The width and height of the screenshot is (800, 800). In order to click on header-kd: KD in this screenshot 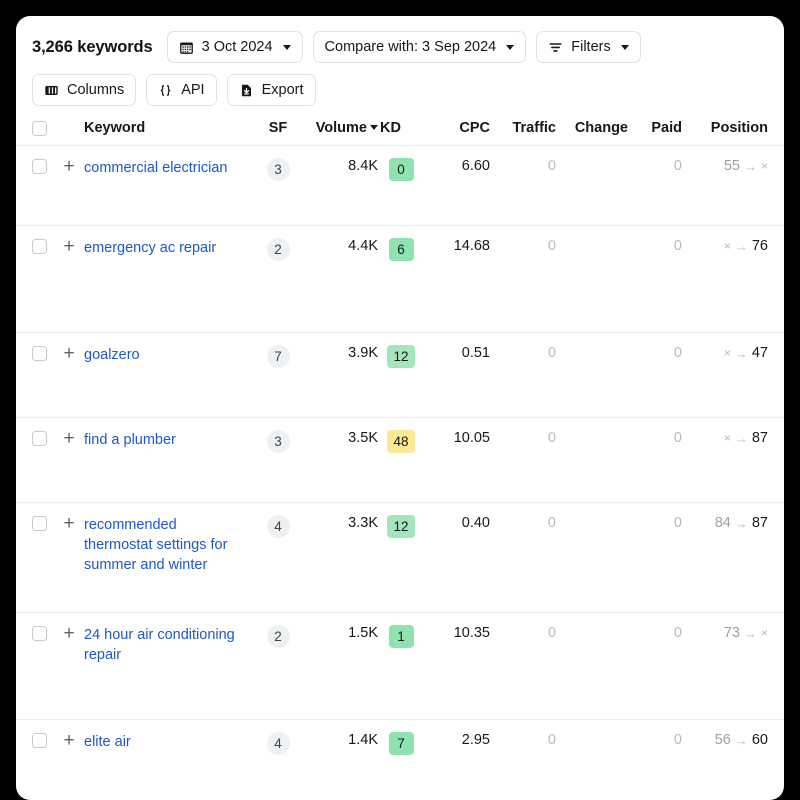, I will do `click(401, 128)`.